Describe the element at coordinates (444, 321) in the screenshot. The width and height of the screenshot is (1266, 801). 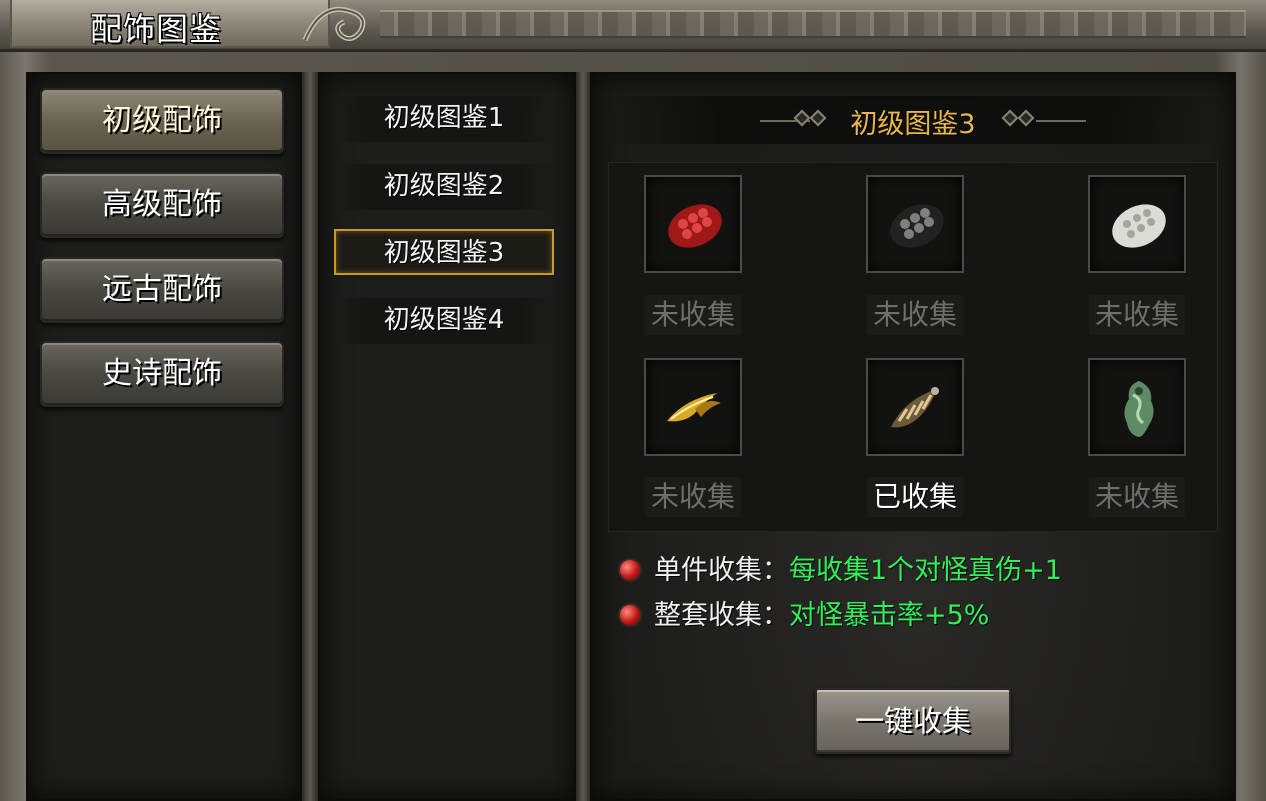
I see `subcategory-item-4: 初级图鉴4` at that location.